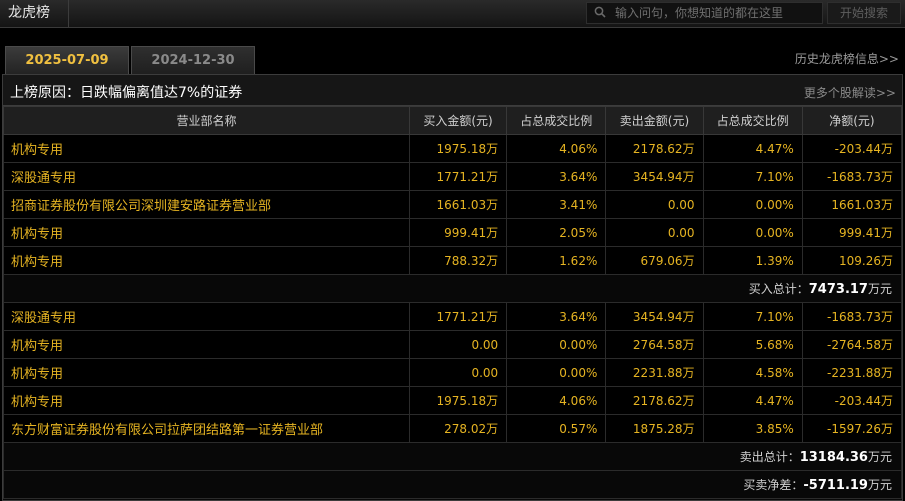  What do you see at coordinates (752, 176) in the screenshot?
I see `table-cell: 7.10%` at bounding box center [752, 176].